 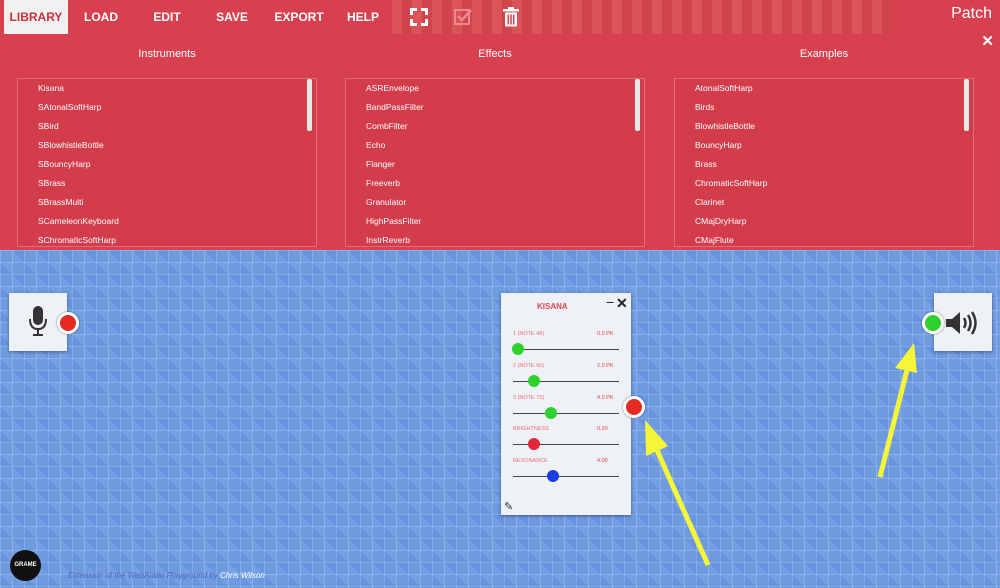 I want to click on credit-link: Chris Wilson, so click(x=242, y=575).